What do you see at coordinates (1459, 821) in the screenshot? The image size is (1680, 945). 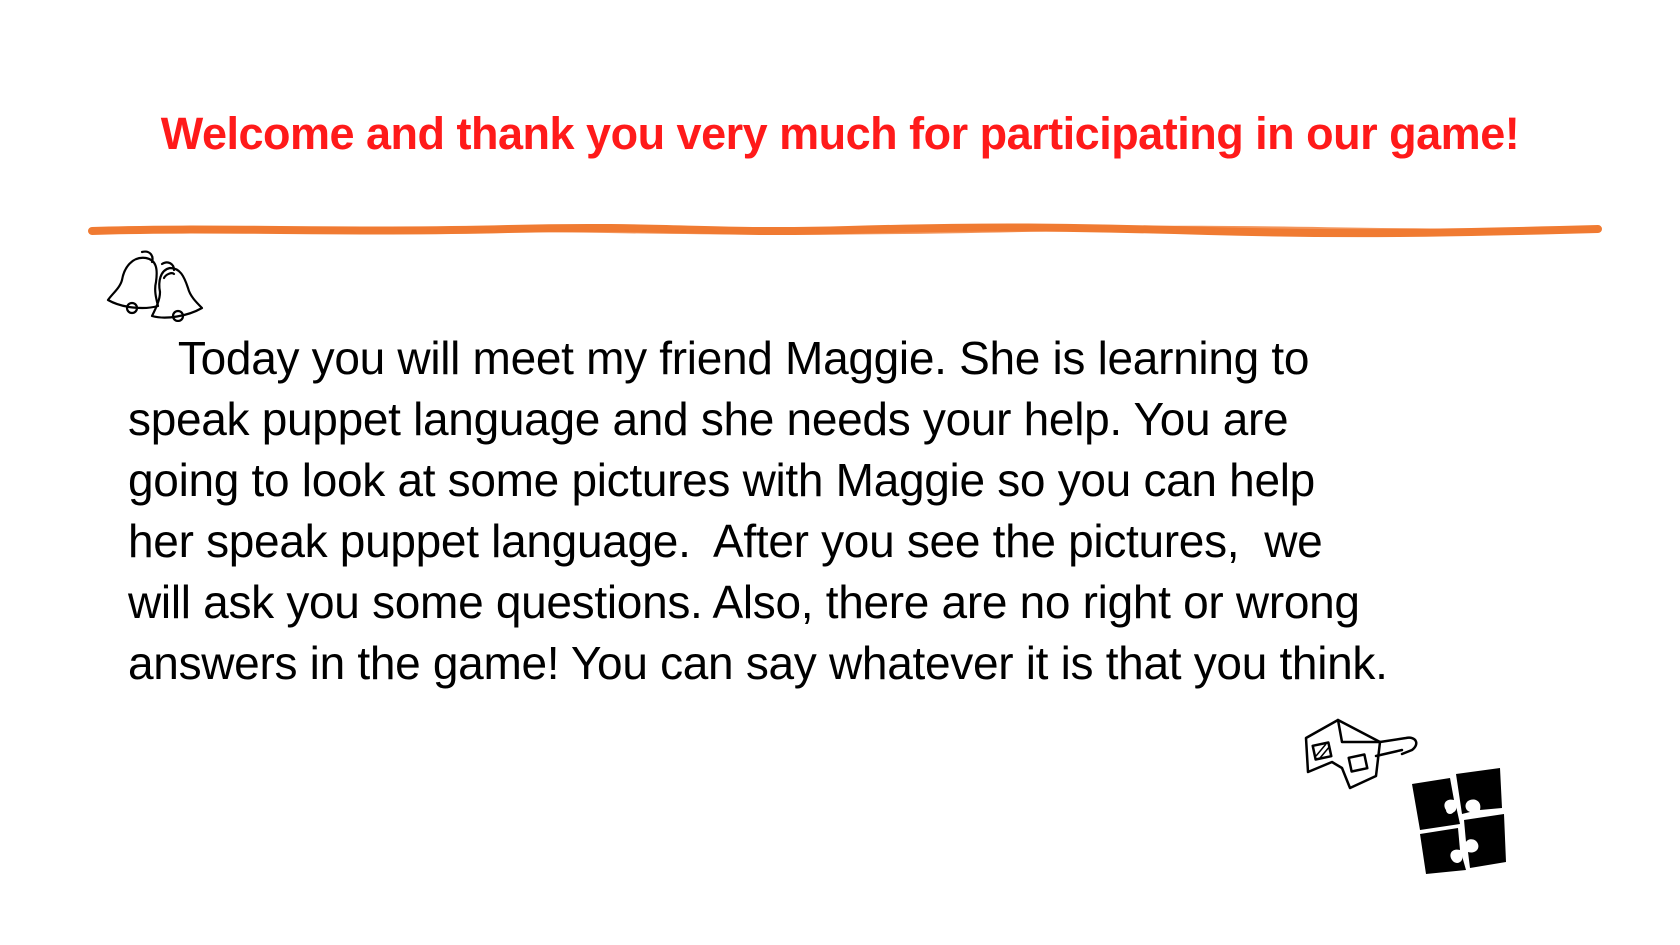 I see `puzzle-icon` at bounding box center [1459, 821].